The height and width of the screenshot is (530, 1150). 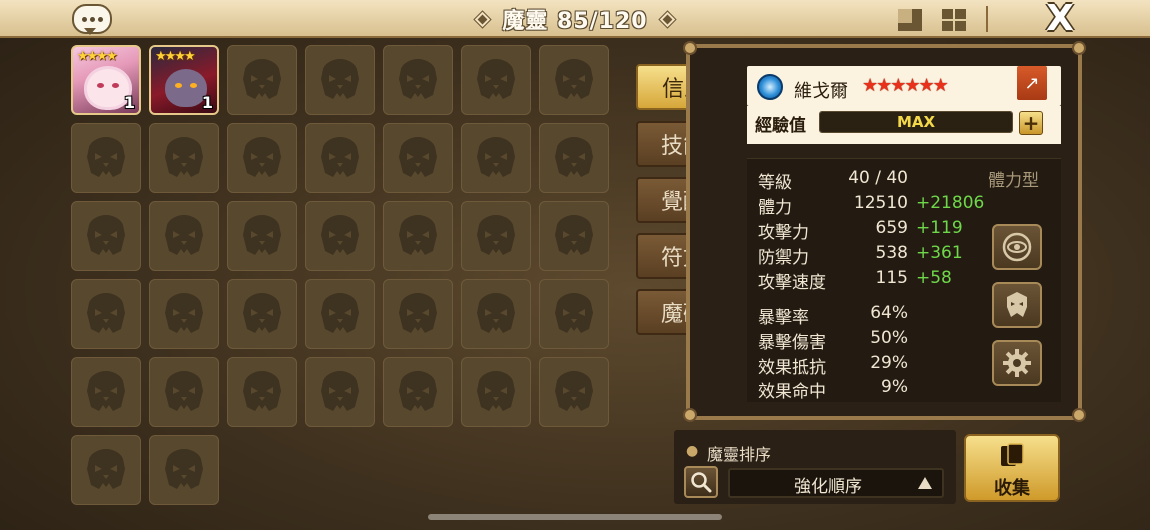 I want to click on add-exp-button: +, so click(x=1031, y=123).